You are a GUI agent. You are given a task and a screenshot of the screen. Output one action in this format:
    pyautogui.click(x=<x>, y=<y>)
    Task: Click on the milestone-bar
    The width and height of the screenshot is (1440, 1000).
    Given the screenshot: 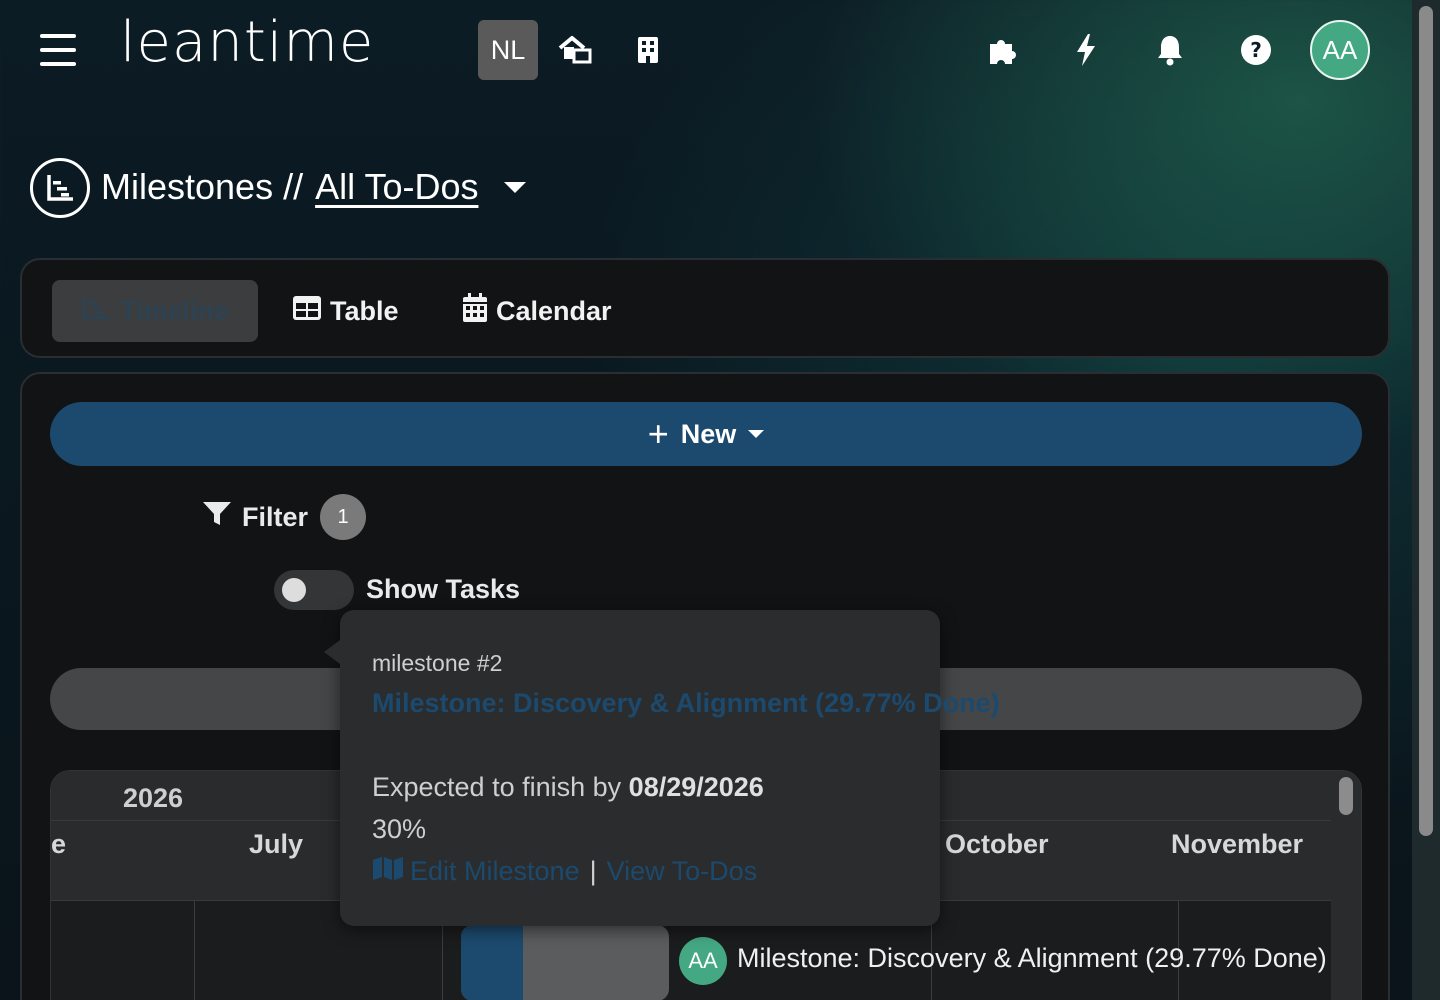 What is the action you would take?
    pyautogui.click(x=565, y=962)
    